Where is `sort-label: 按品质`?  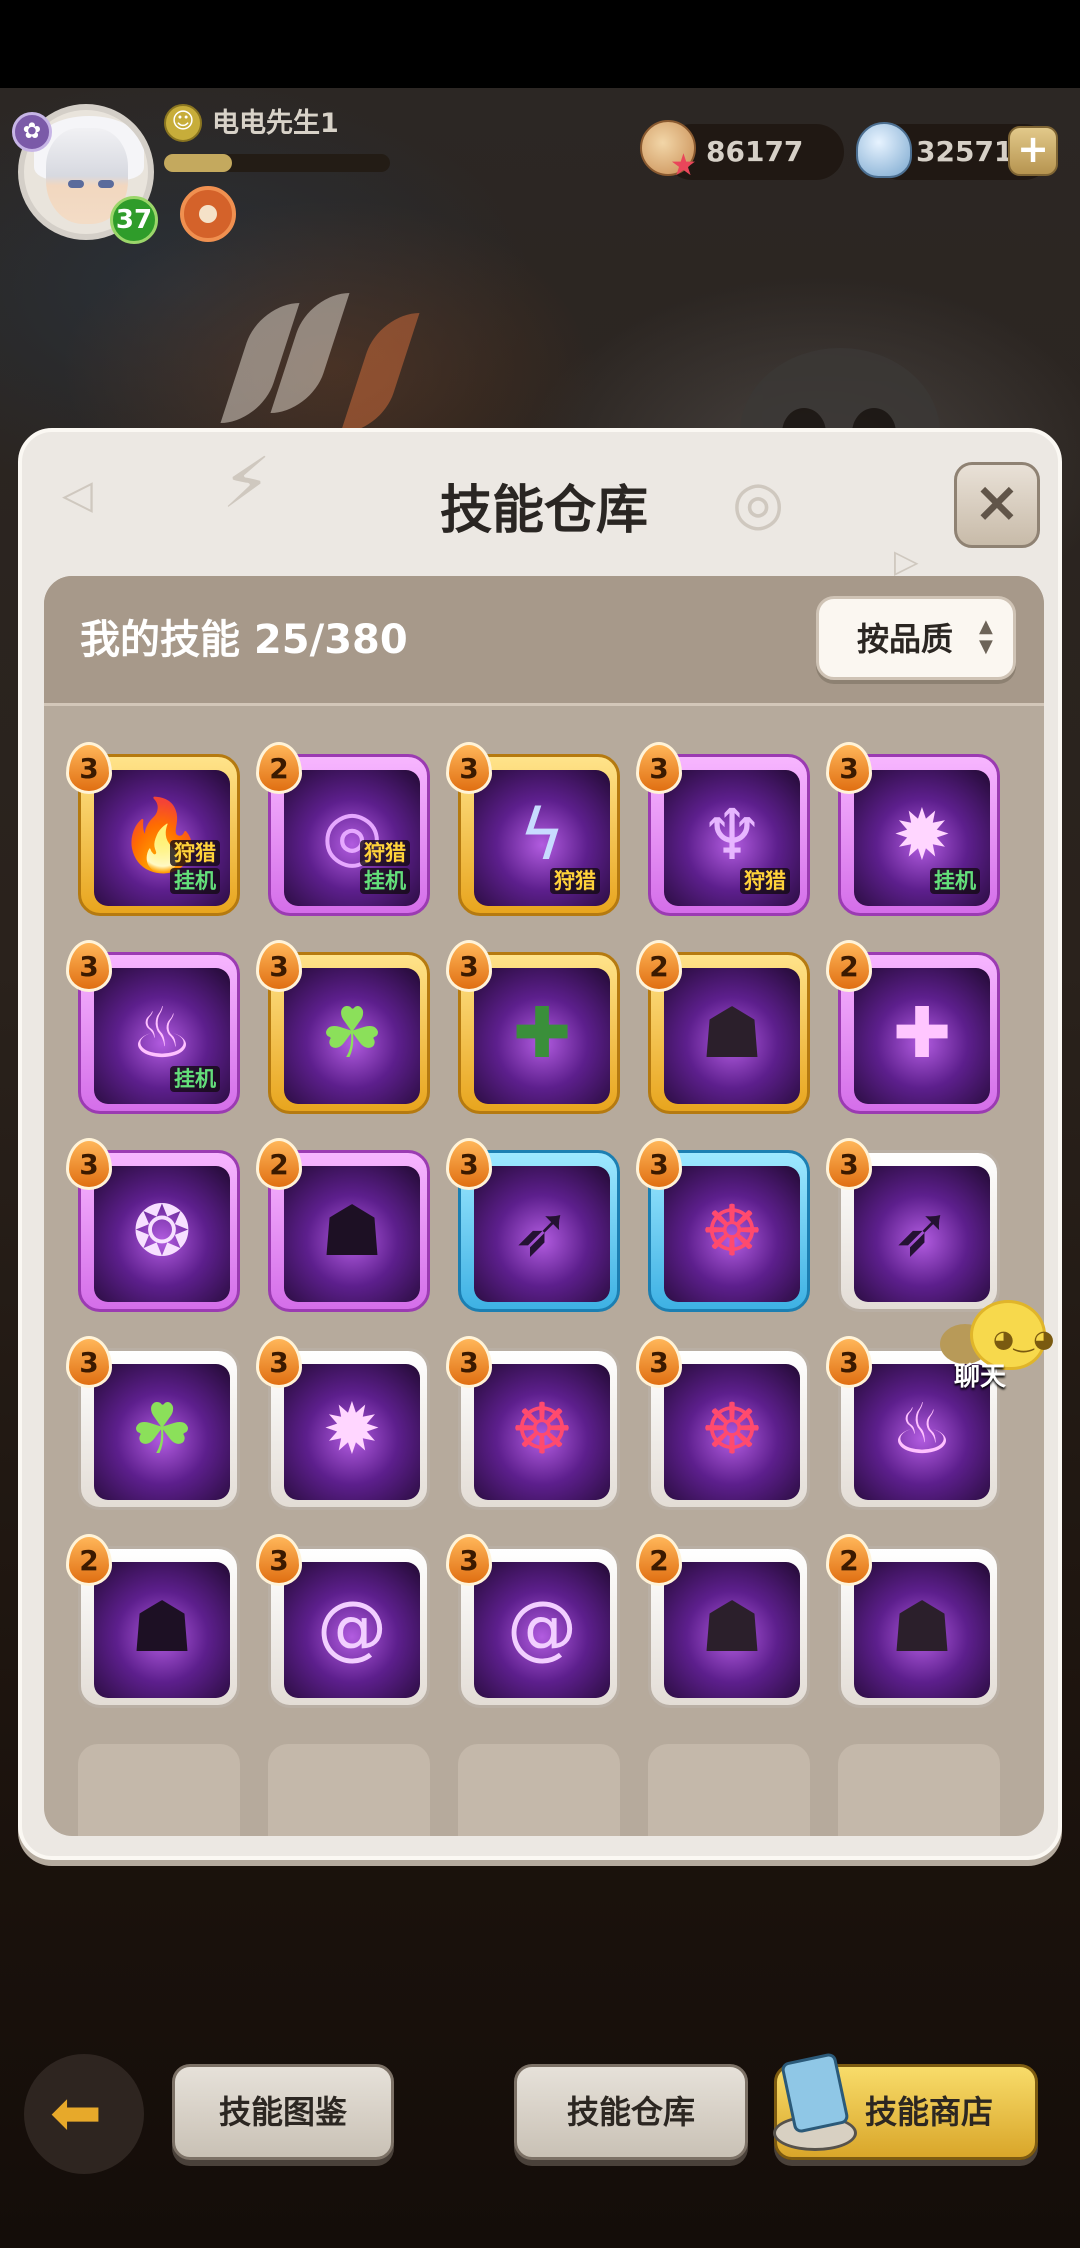
sort-label: 按品质 is located at coordinates (905, 639).